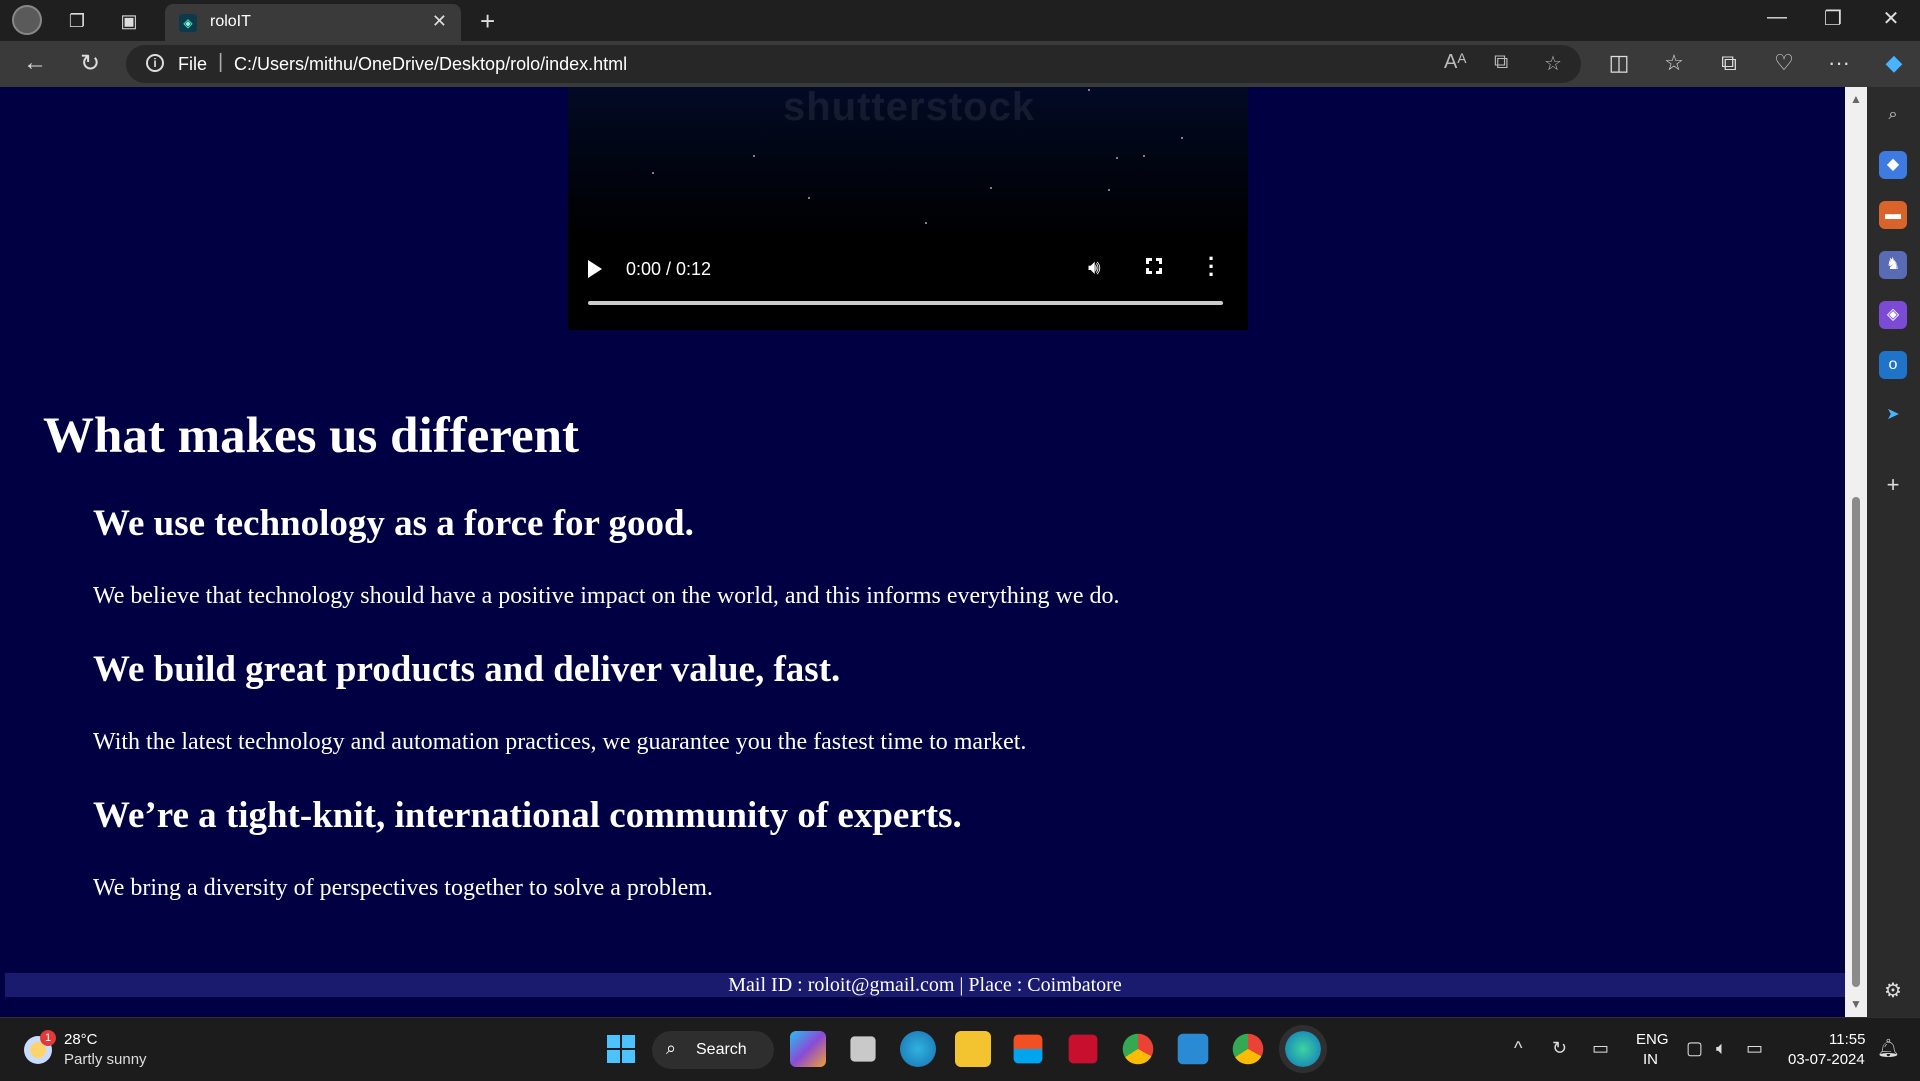  I want to click on tools-icon: ▬, so click(1893, 215).